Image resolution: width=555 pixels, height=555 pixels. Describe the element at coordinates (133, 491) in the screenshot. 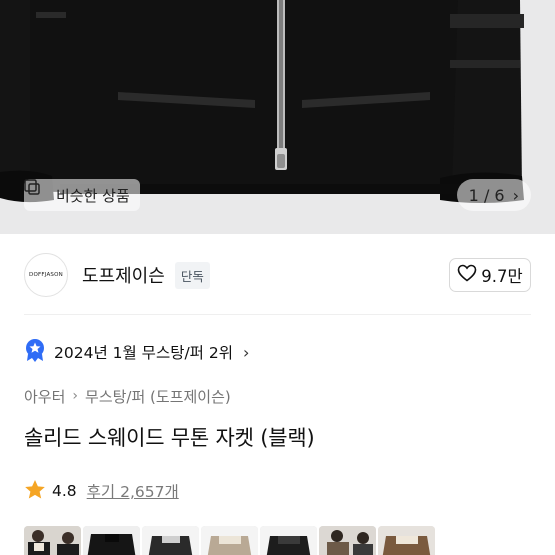

I see `review-count-link: 후기 2,657개` at that location.